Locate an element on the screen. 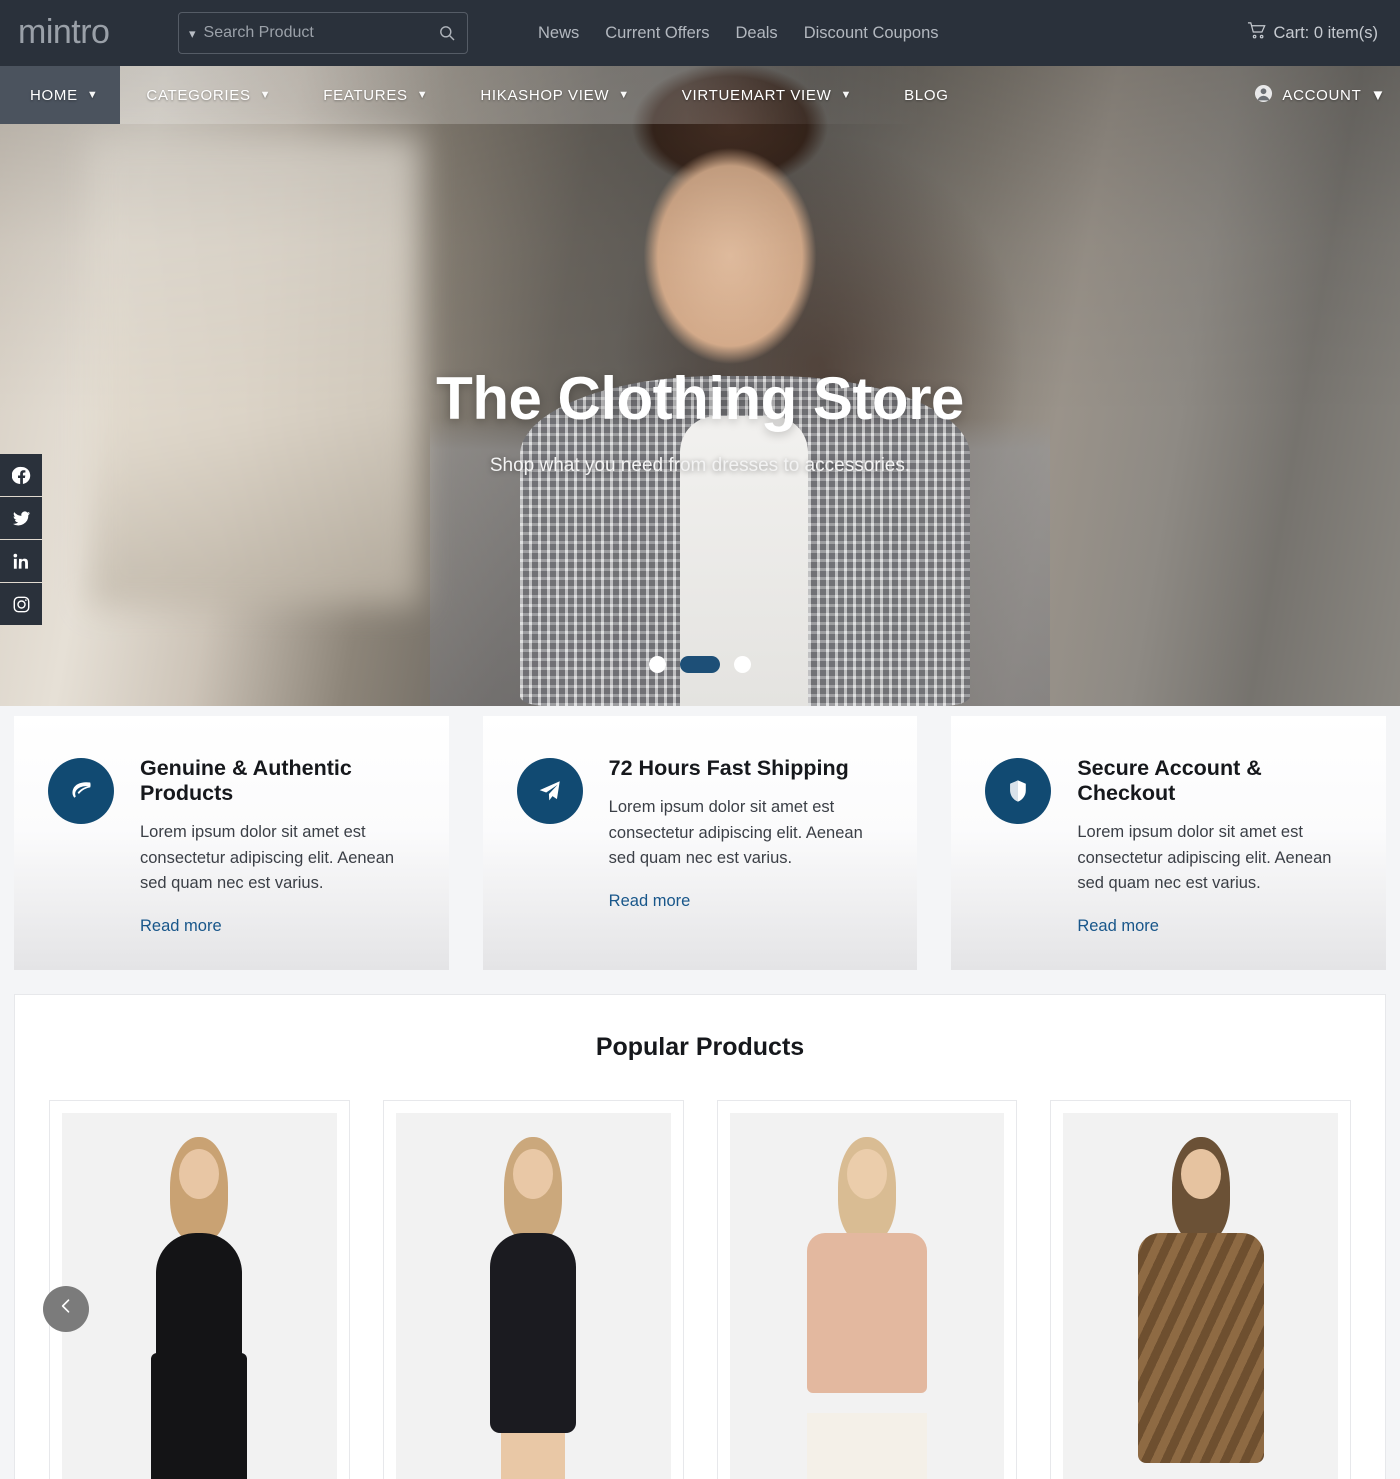 The image size is (1400, 1479). search-box: ▾ is located at coordinates (323, 33).